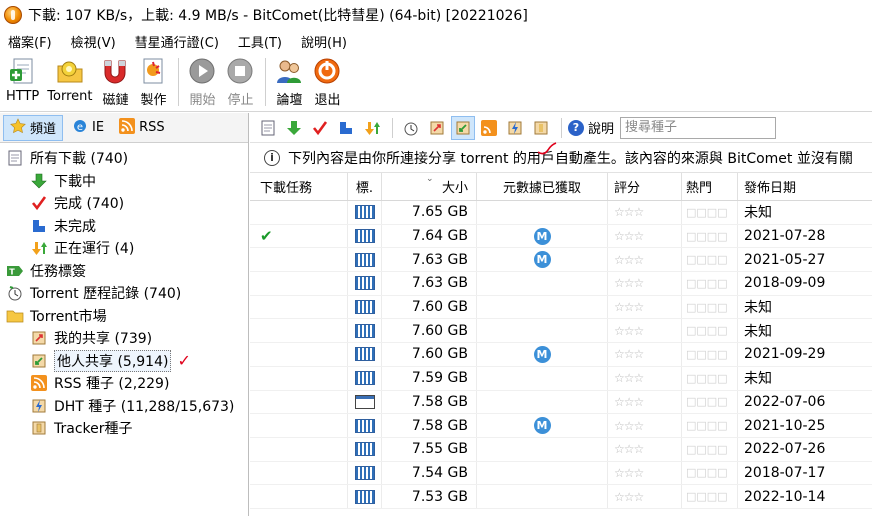 The image size is (872, 516). I want to click on tree-item-others-share: 他人共享 (5,914) ✓, so click(124, 361).